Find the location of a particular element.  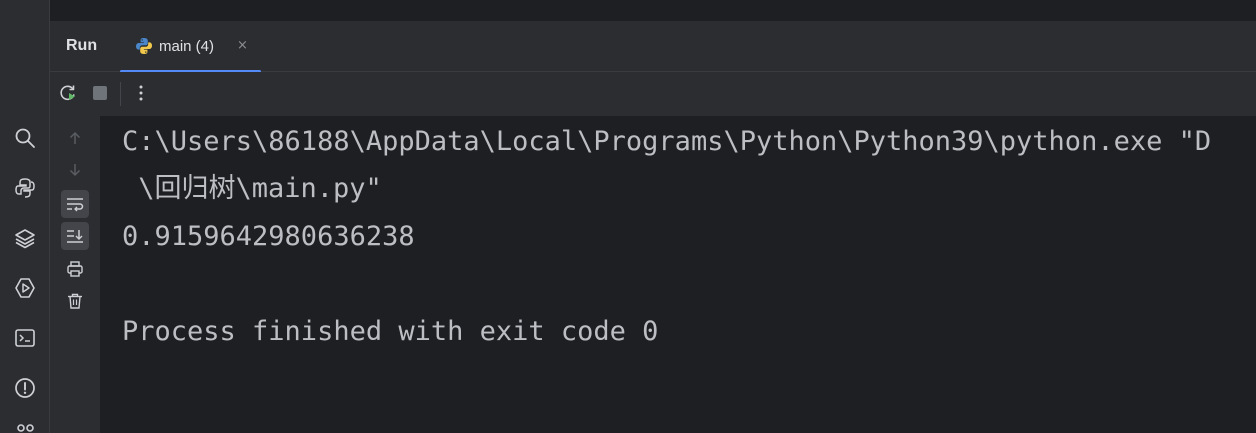

toolbar-separator is located at coordinates (120, 94).